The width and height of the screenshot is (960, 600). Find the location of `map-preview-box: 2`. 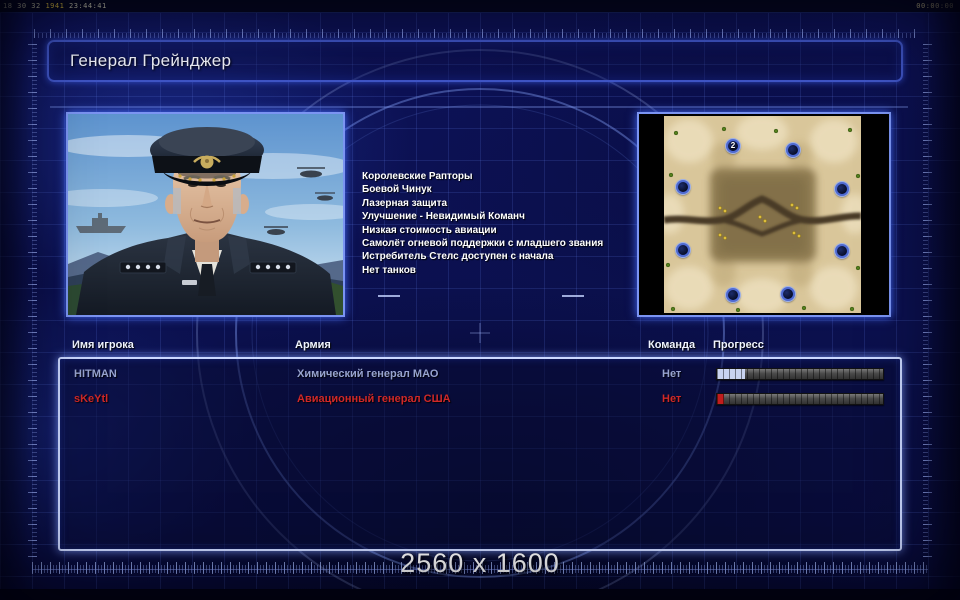

map-preview-box: 2 is located at coordinates (764, 214).